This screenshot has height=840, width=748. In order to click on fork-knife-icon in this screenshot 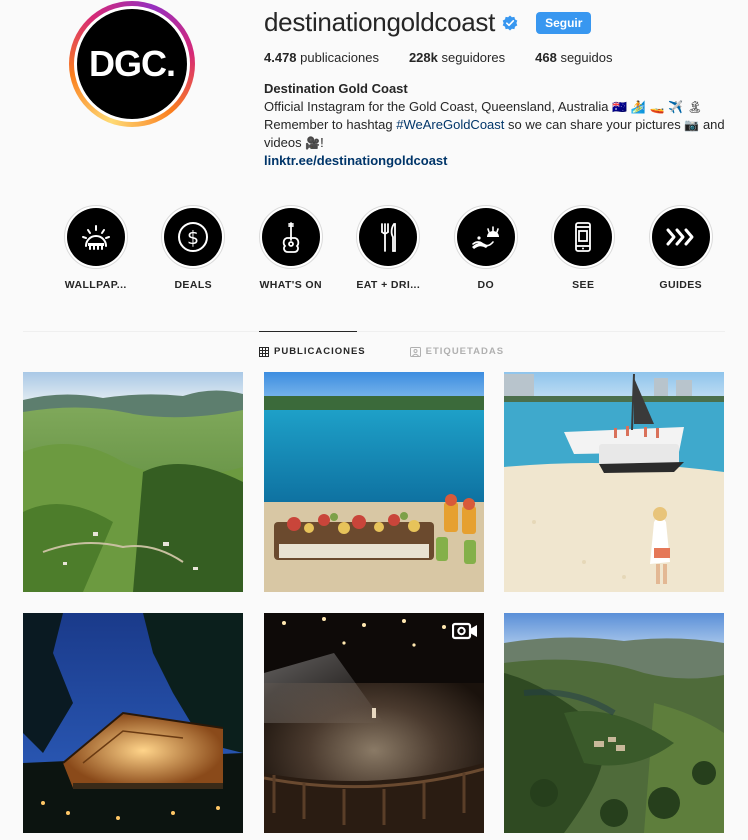, I will do `click(389, 237)`.